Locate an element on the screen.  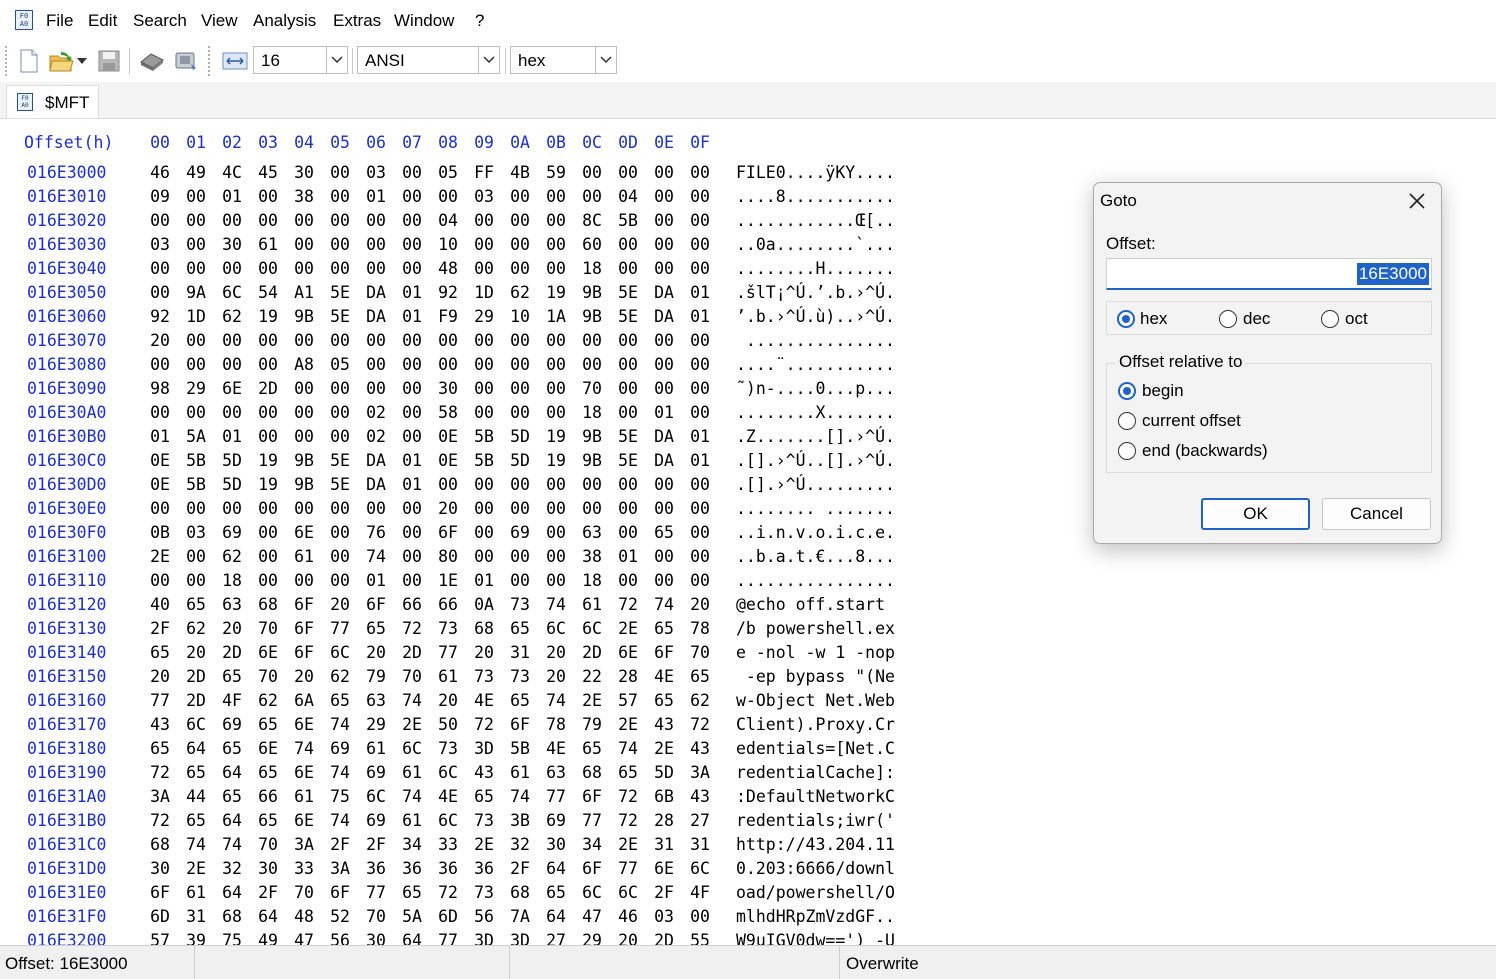
hex-byte: 04 is located at coordinates (628, 196).